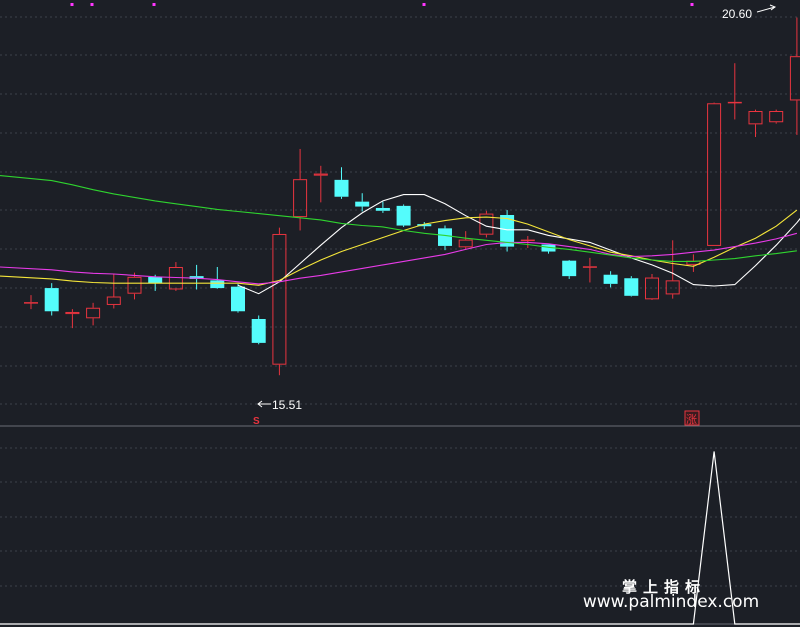  I want to click on watermark-caption-url: www.palmindex.com, so click(671, 602).